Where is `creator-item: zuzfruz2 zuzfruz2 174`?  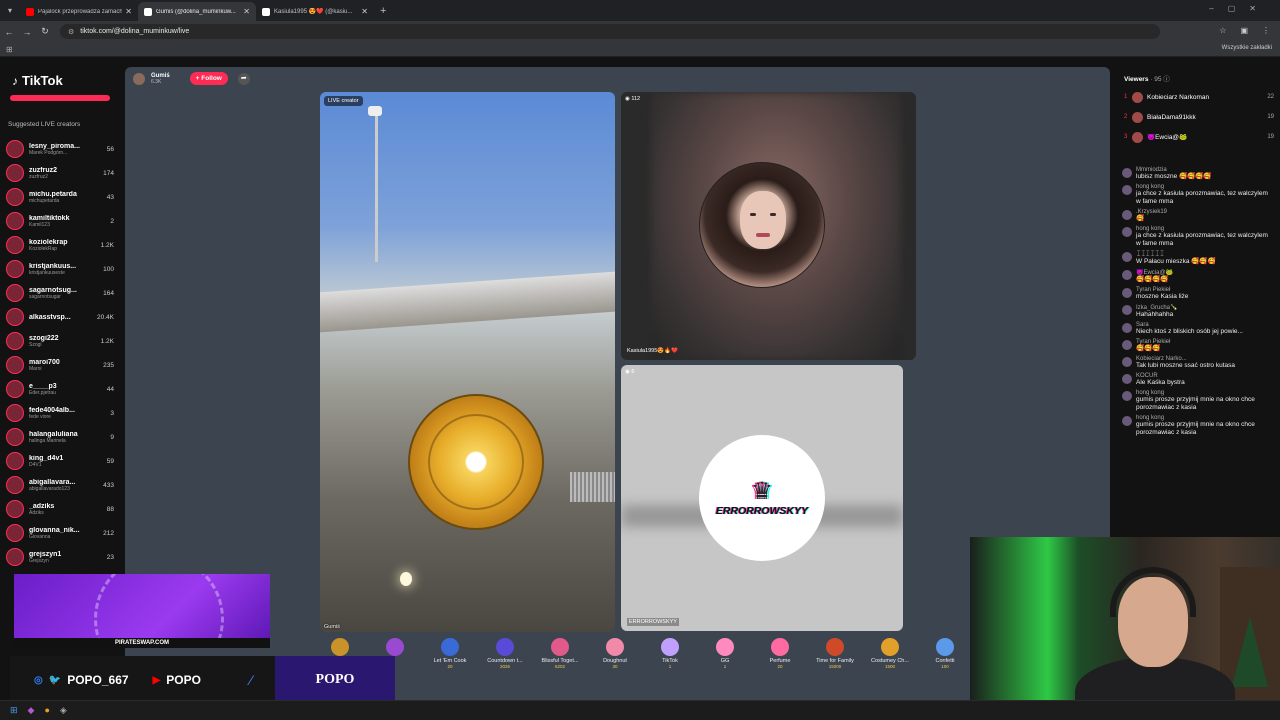 creator-item: zuzfruz2 zuzfruz2 174 is located at coordinates (60, 173).